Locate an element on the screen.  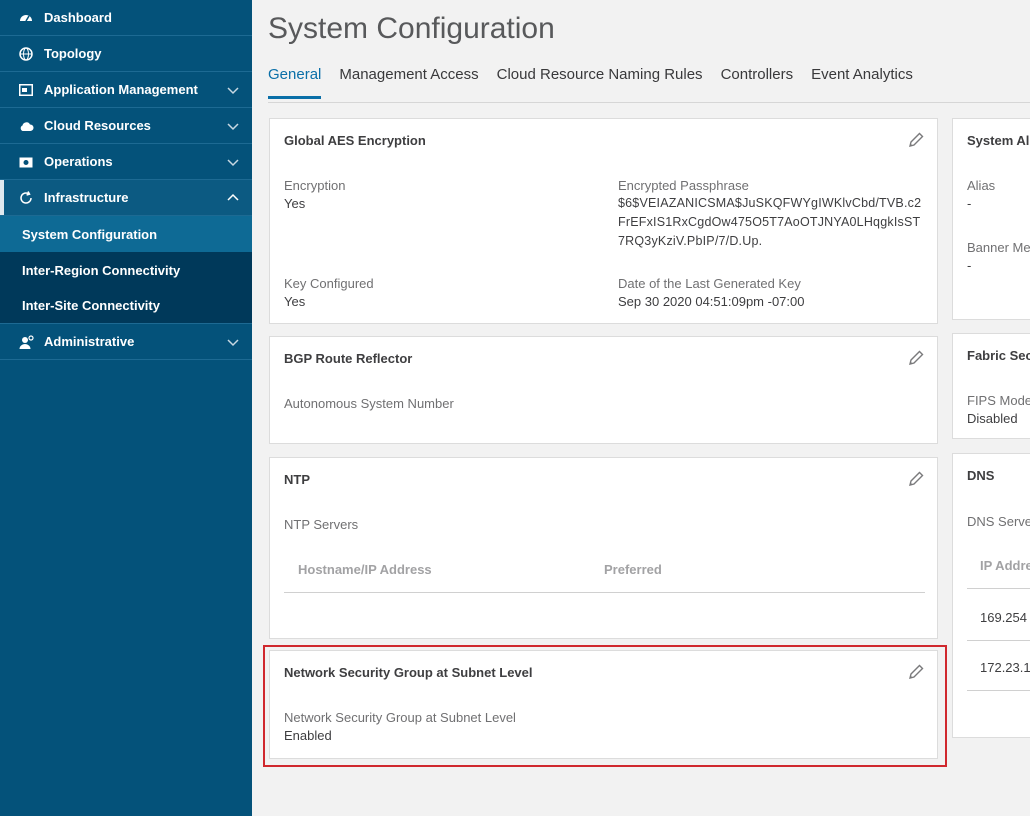
autonomous-system-number-label: Autonomous System Number is located at coordinates (369, 403).